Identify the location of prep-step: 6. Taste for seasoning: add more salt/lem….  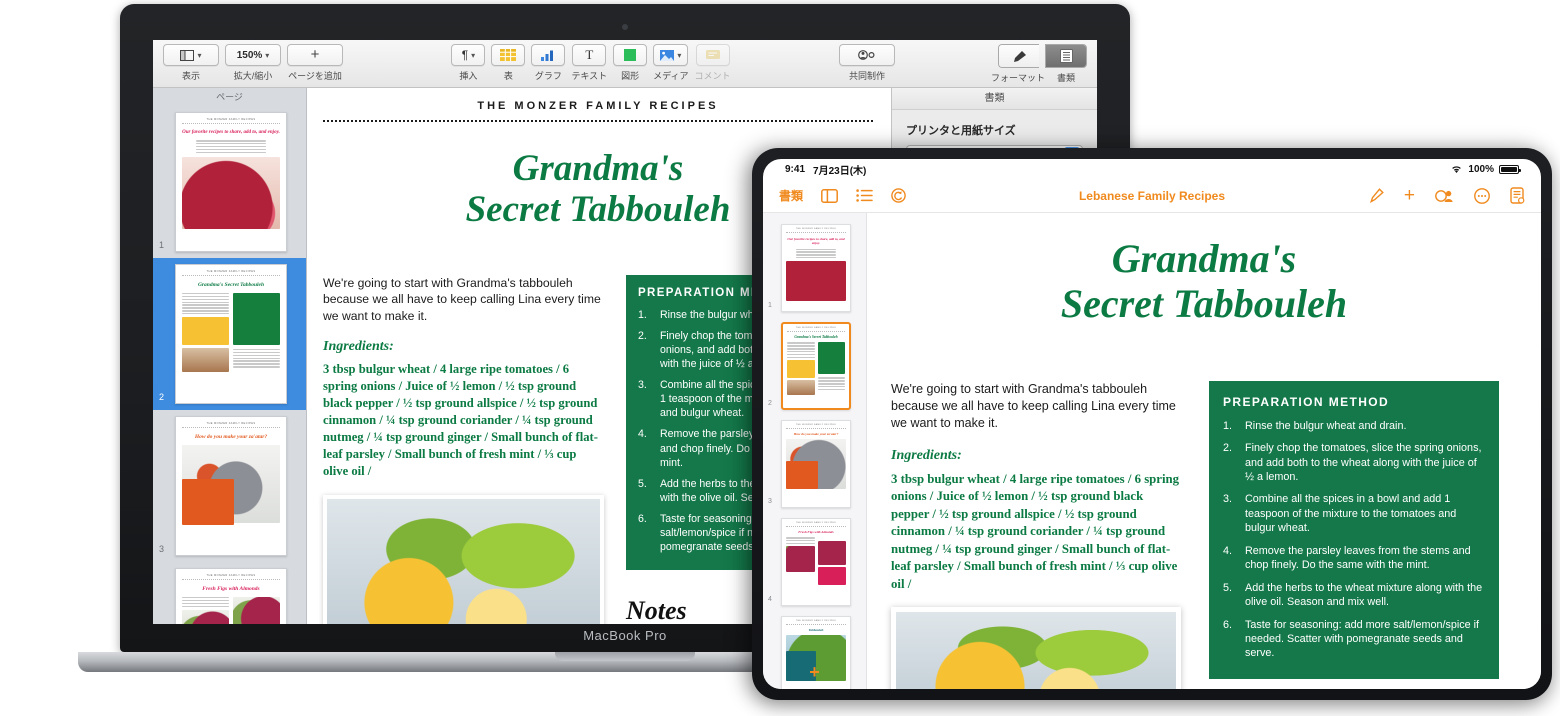
(1354, 639).